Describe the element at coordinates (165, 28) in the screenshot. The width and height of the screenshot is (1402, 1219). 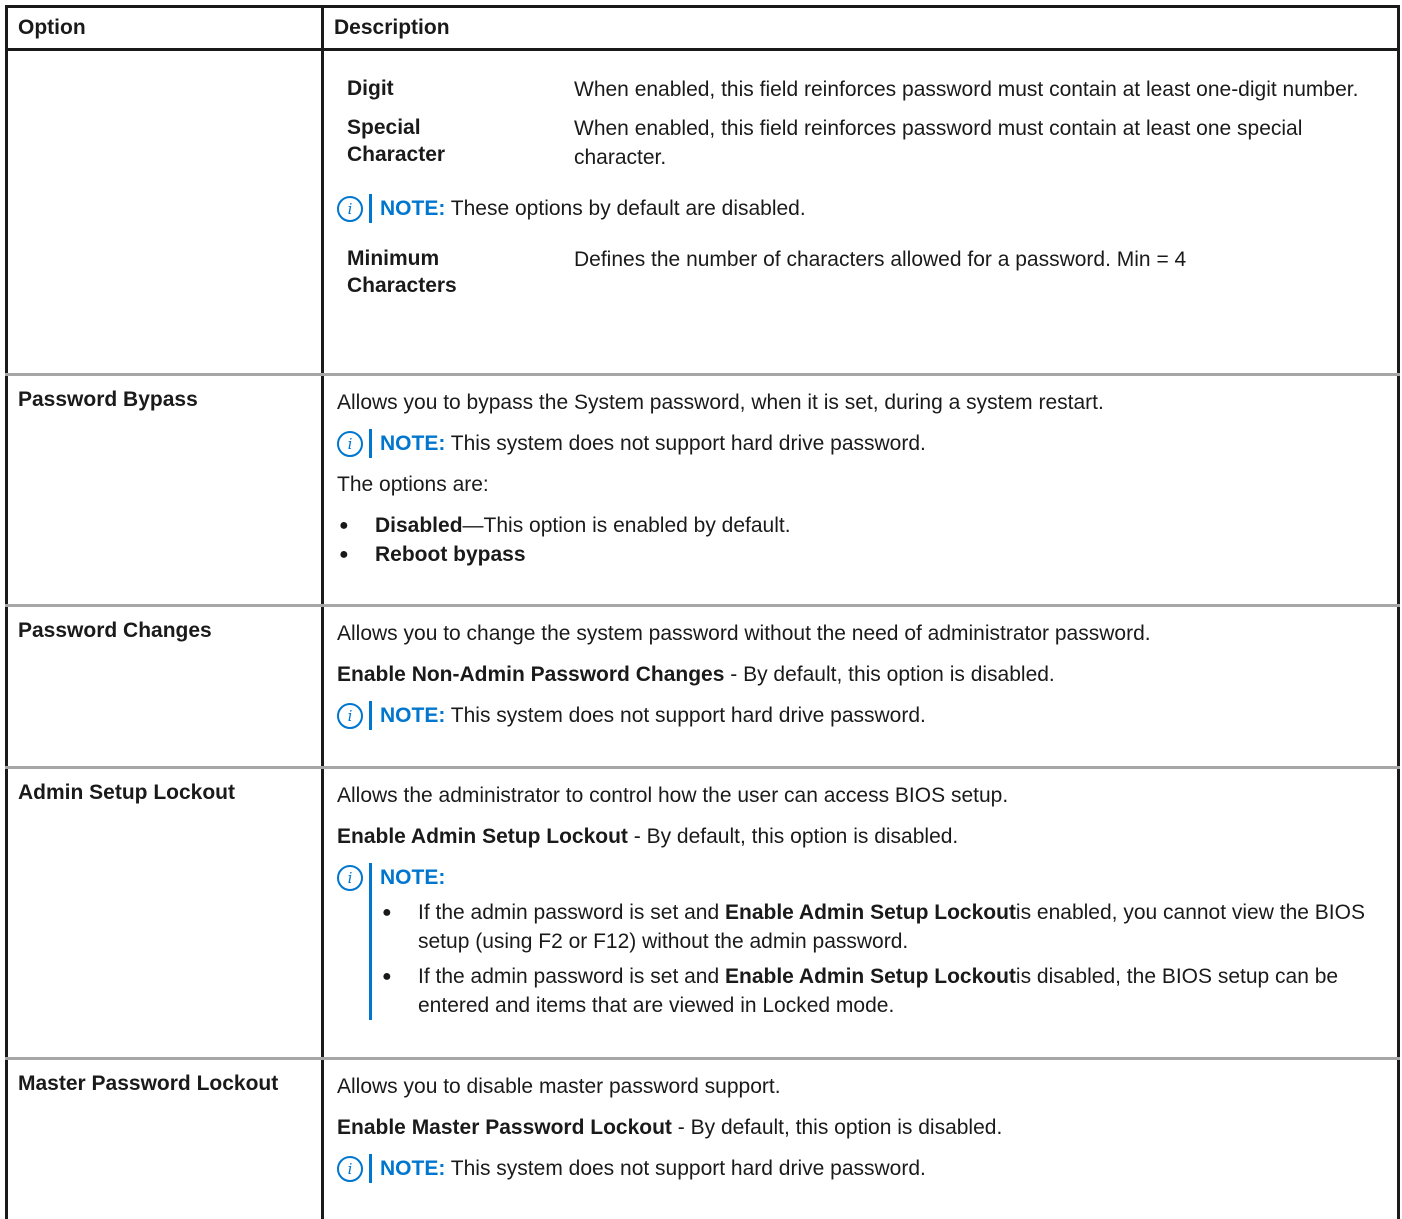
I see `header-option: Option` at that location.